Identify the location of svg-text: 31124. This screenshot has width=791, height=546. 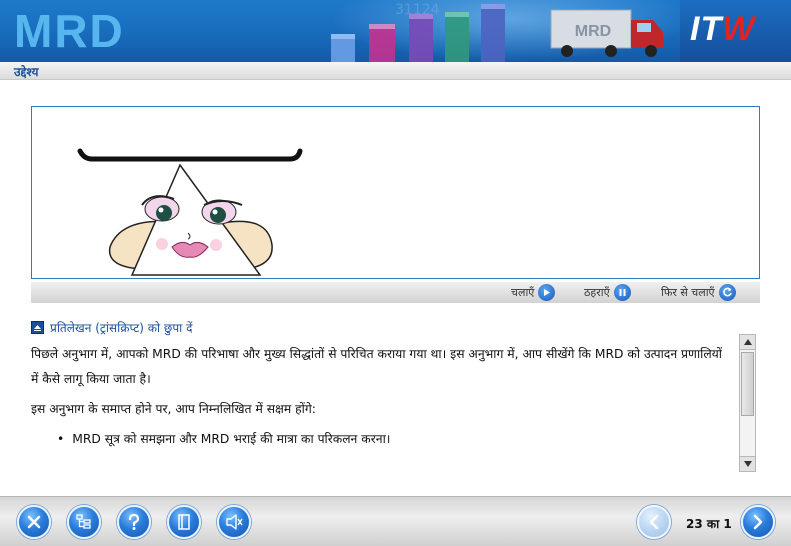
(417, 10).